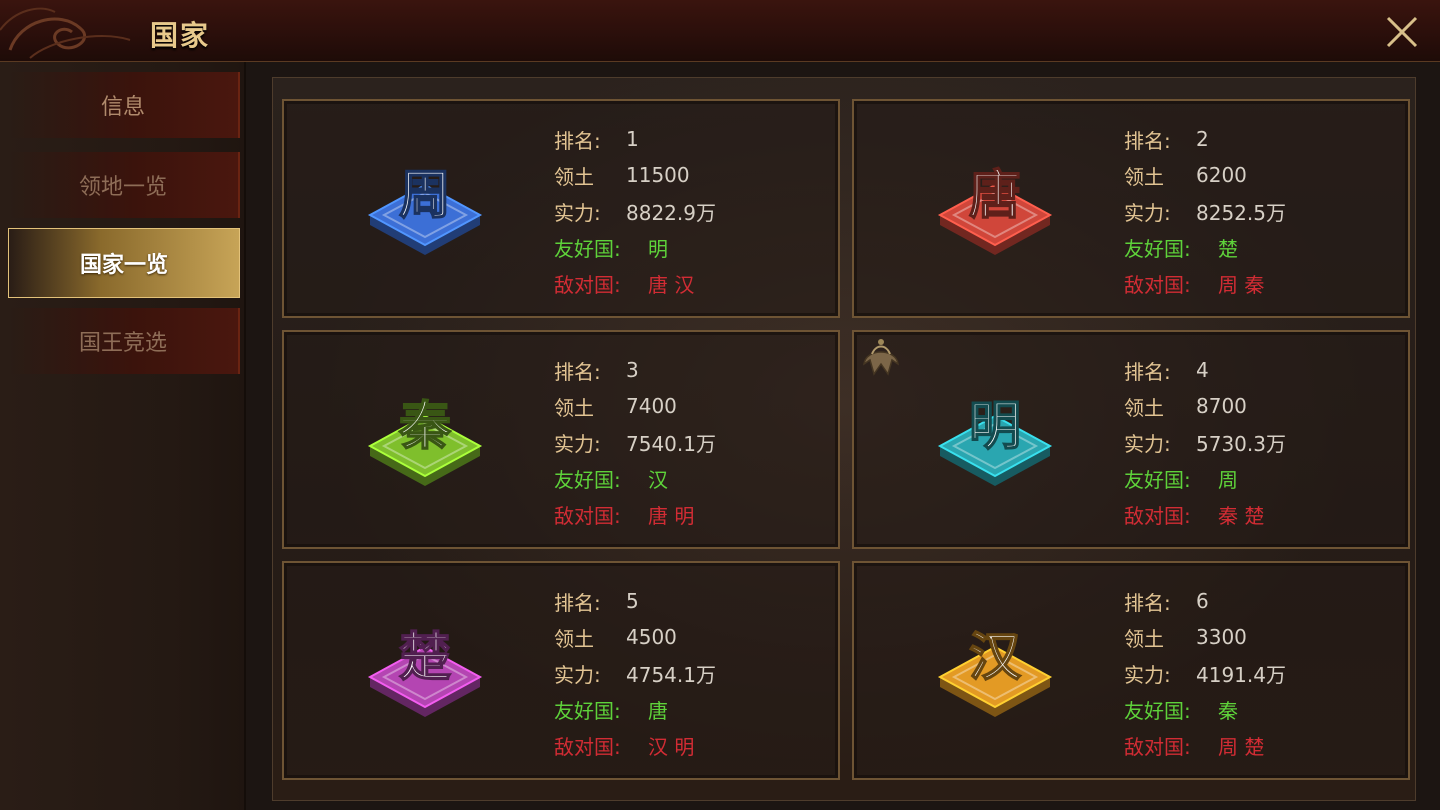 Image resolution: width=1440 pixels, height=810 pixels. Describe the element at coordinates (995, 195) in the screenshot. I see `country-name: 唐` at that location.